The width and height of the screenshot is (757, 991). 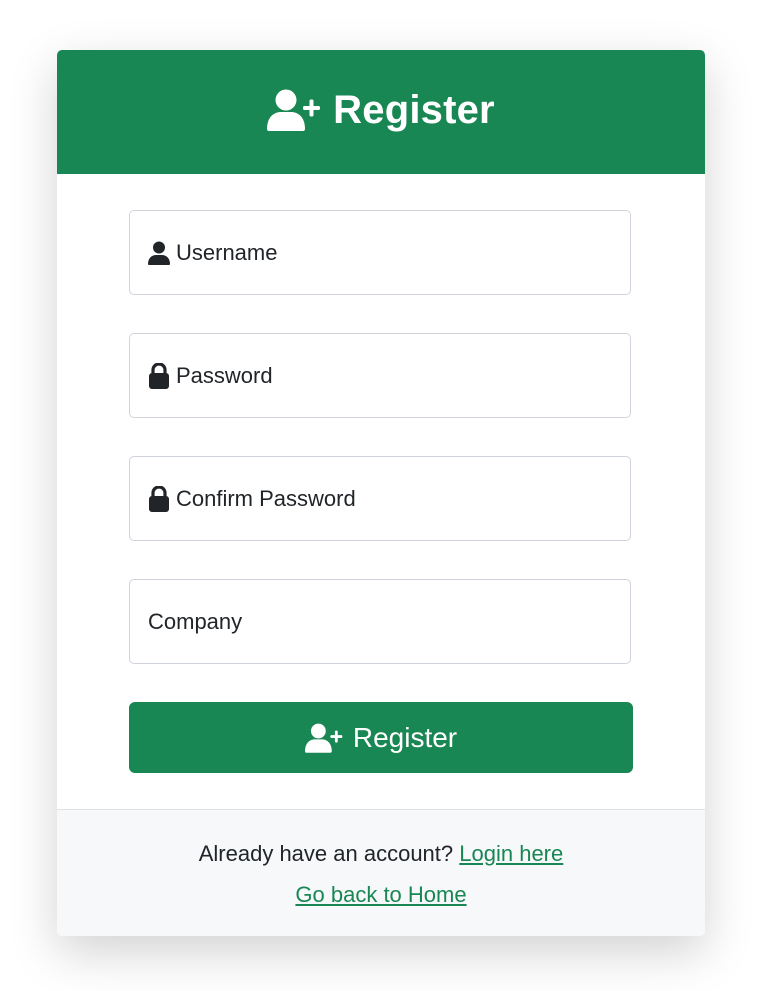 I want to click on password-placeholder: Password, so click(x=210, y=375).